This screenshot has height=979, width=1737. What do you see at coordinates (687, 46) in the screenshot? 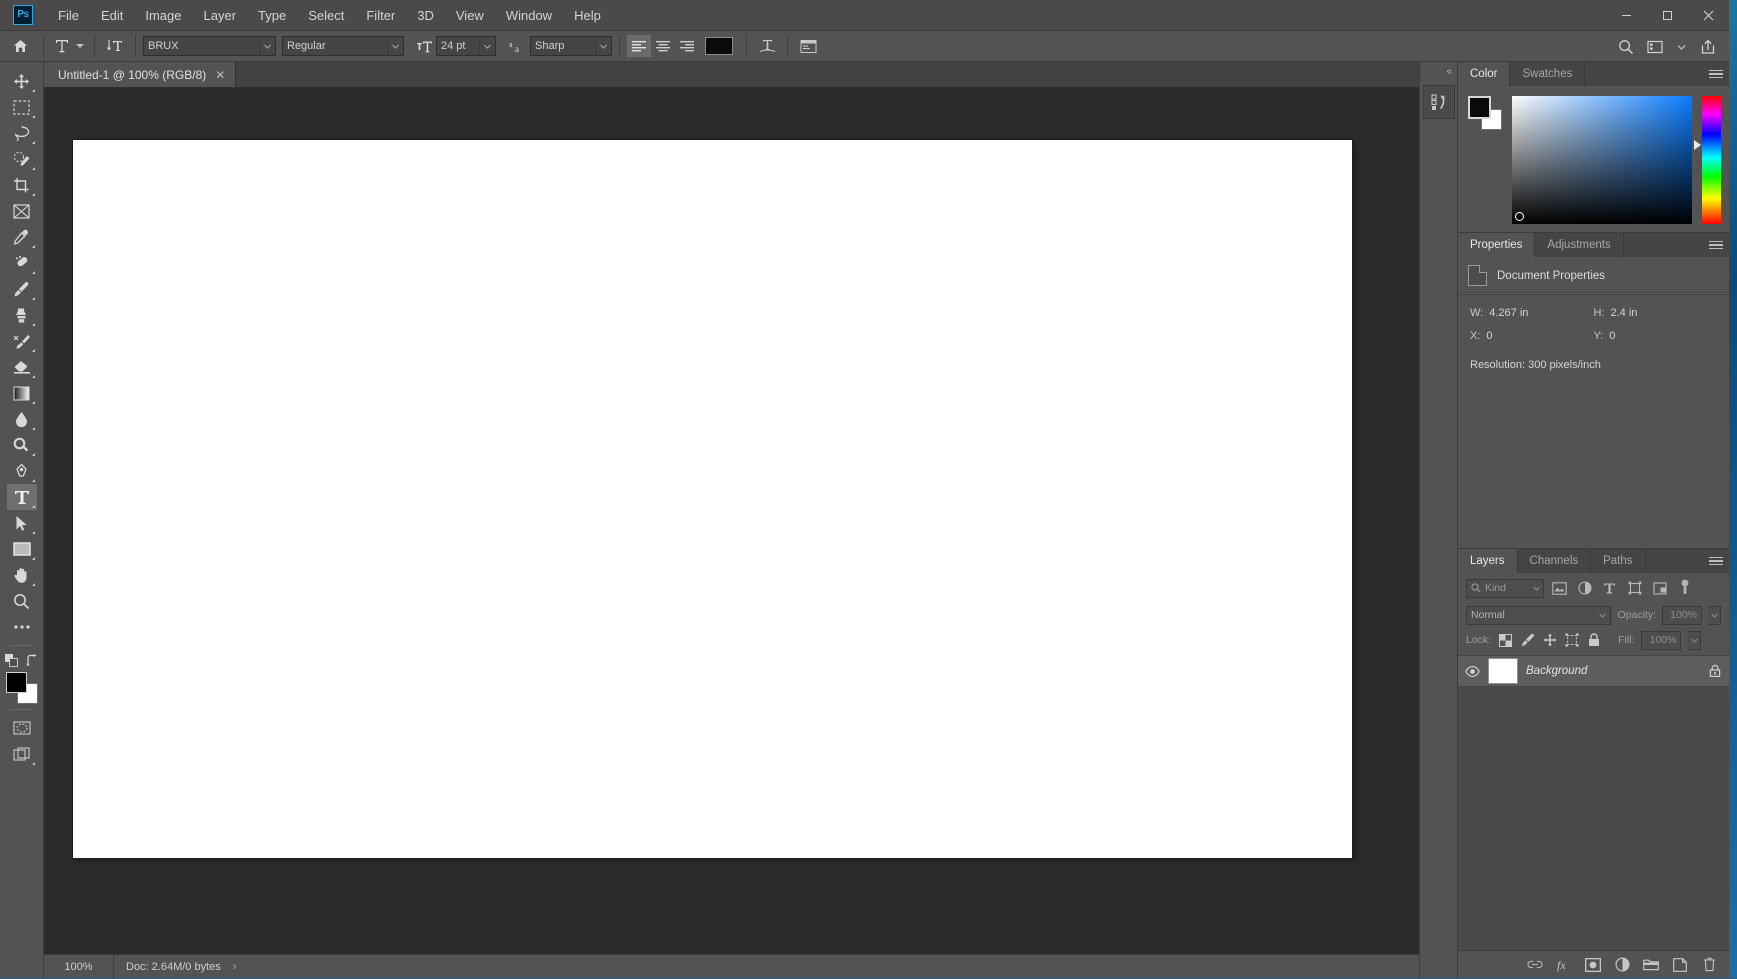
I see `align-right-button` at bounding box center [687, 46].